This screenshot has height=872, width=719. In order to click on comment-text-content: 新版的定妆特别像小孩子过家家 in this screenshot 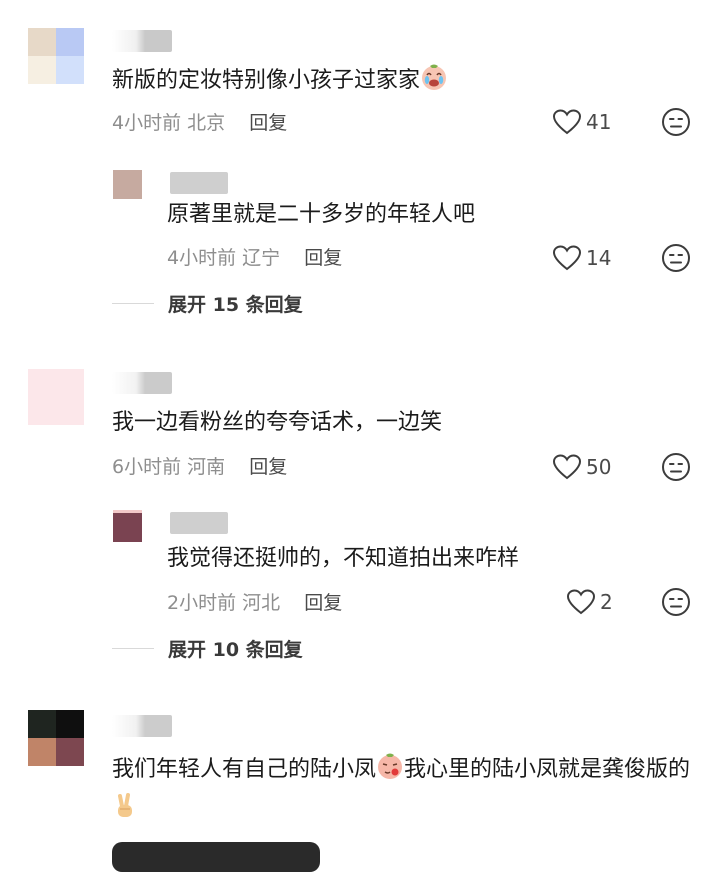, I will do `click(266, 80)`.